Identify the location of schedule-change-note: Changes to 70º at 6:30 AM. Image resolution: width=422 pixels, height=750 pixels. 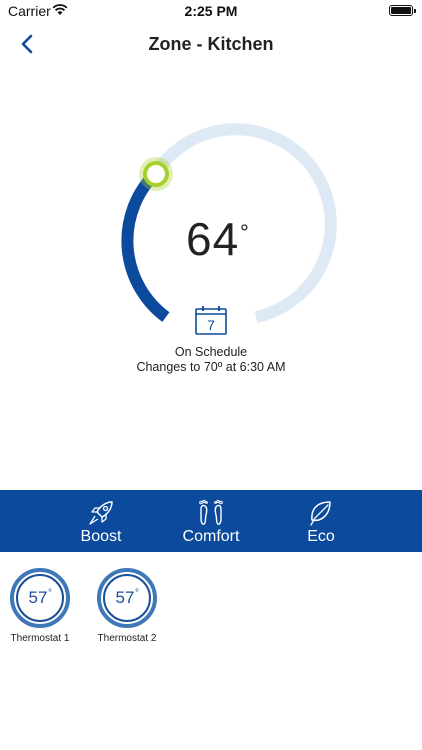
(211, 367).